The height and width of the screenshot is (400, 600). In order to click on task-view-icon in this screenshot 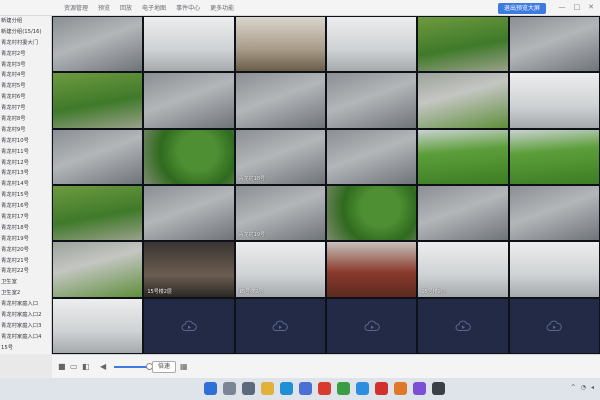, I will do `click(248, 388)`.